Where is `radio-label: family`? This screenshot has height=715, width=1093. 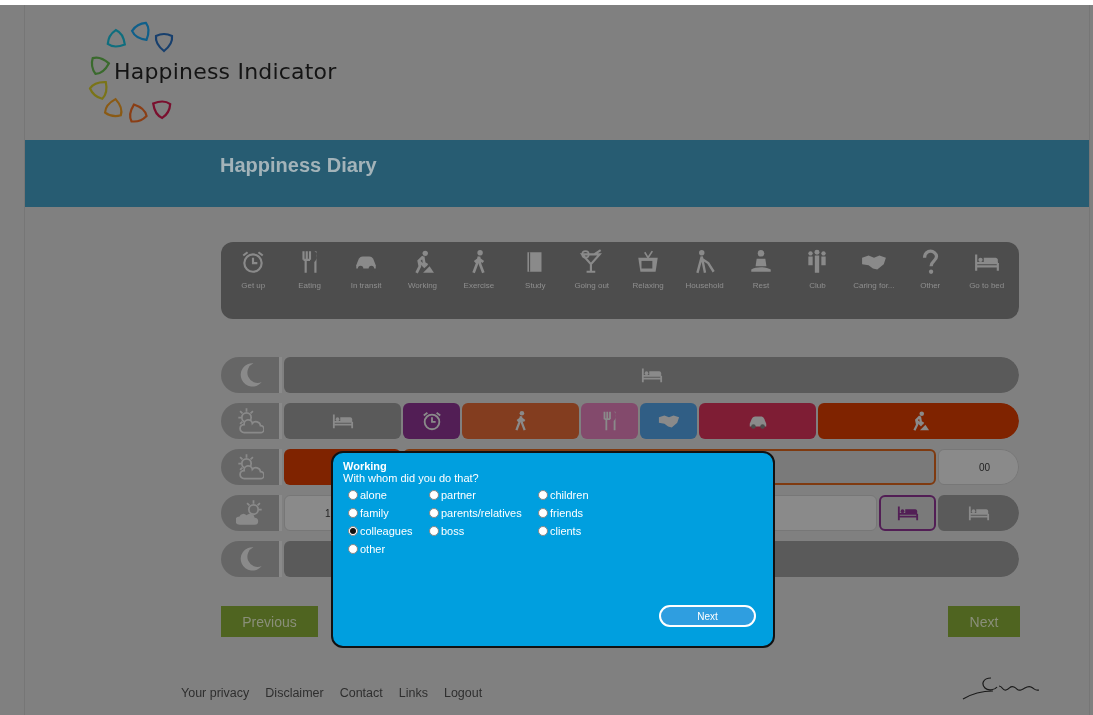 radio-label: family is located at coordinates (374, 513).